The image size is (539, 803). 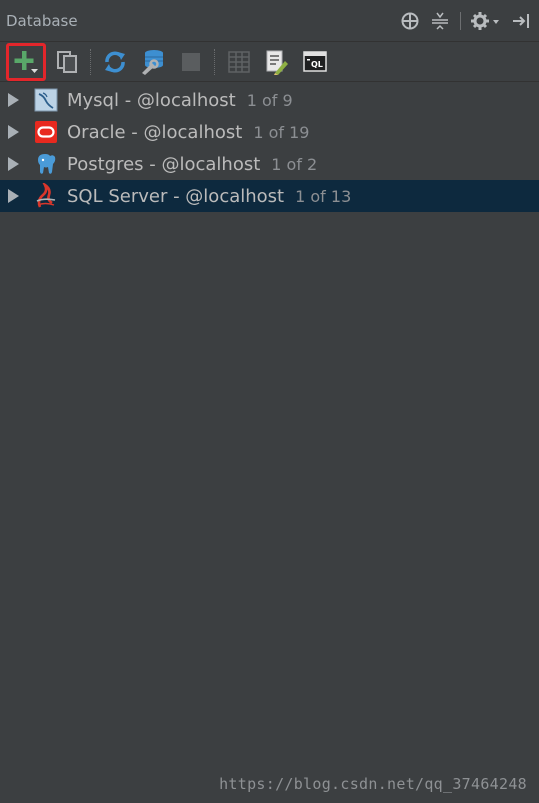 I want to click on sql-console-icon: QL, so click(x=315, y=61).